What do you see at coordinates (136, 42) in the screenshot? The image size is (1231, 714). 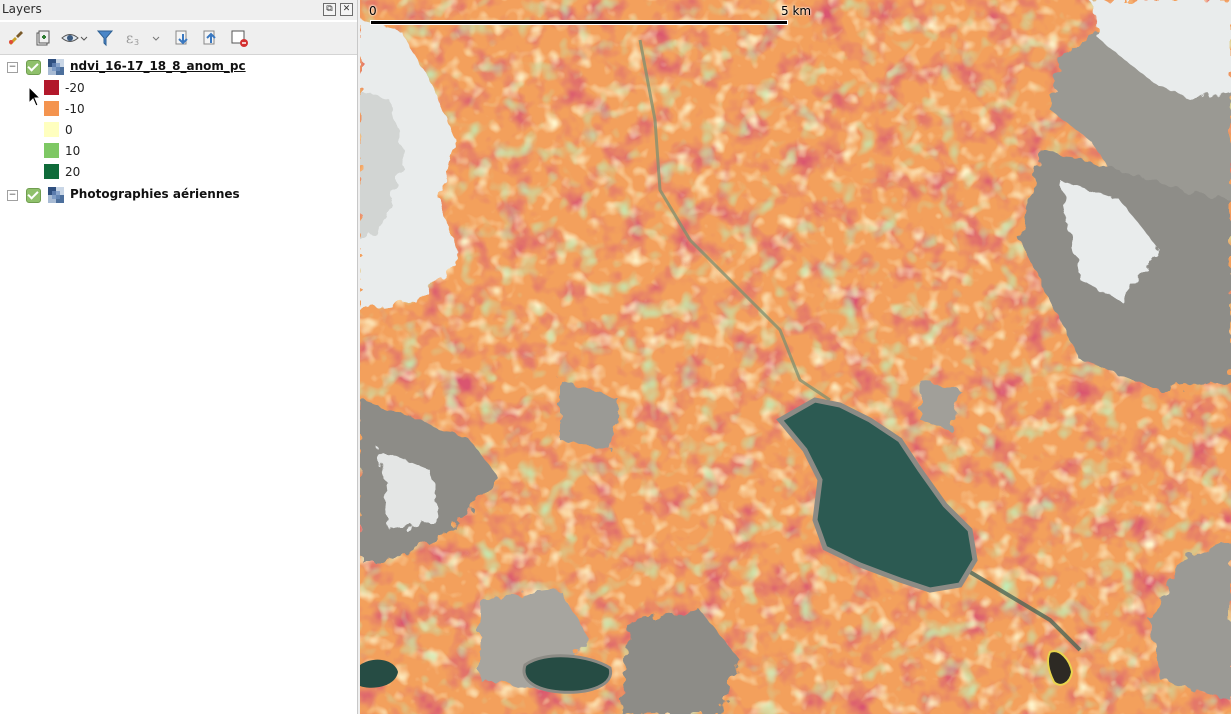 I see `svg-text: 3` at bounding box center [136, 42].